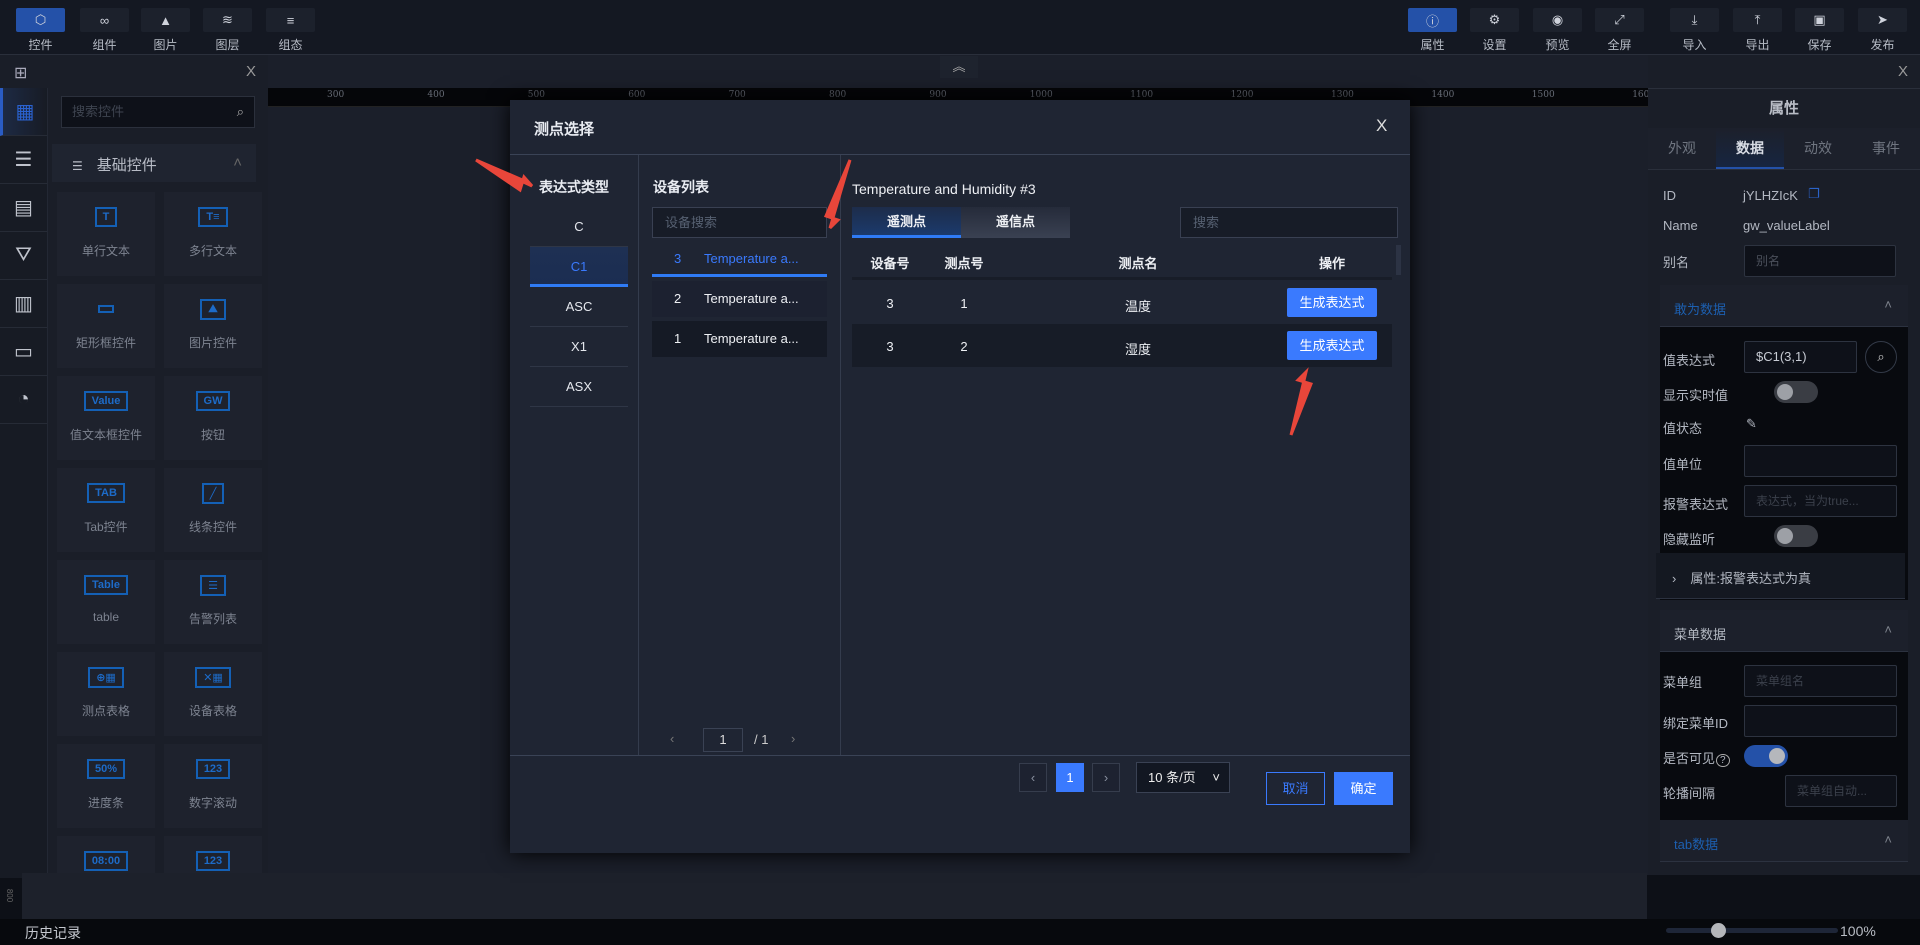 The height and width of the screenshot is (945, 1920). I want to click on left-panel-close: X, so click(251, 71).